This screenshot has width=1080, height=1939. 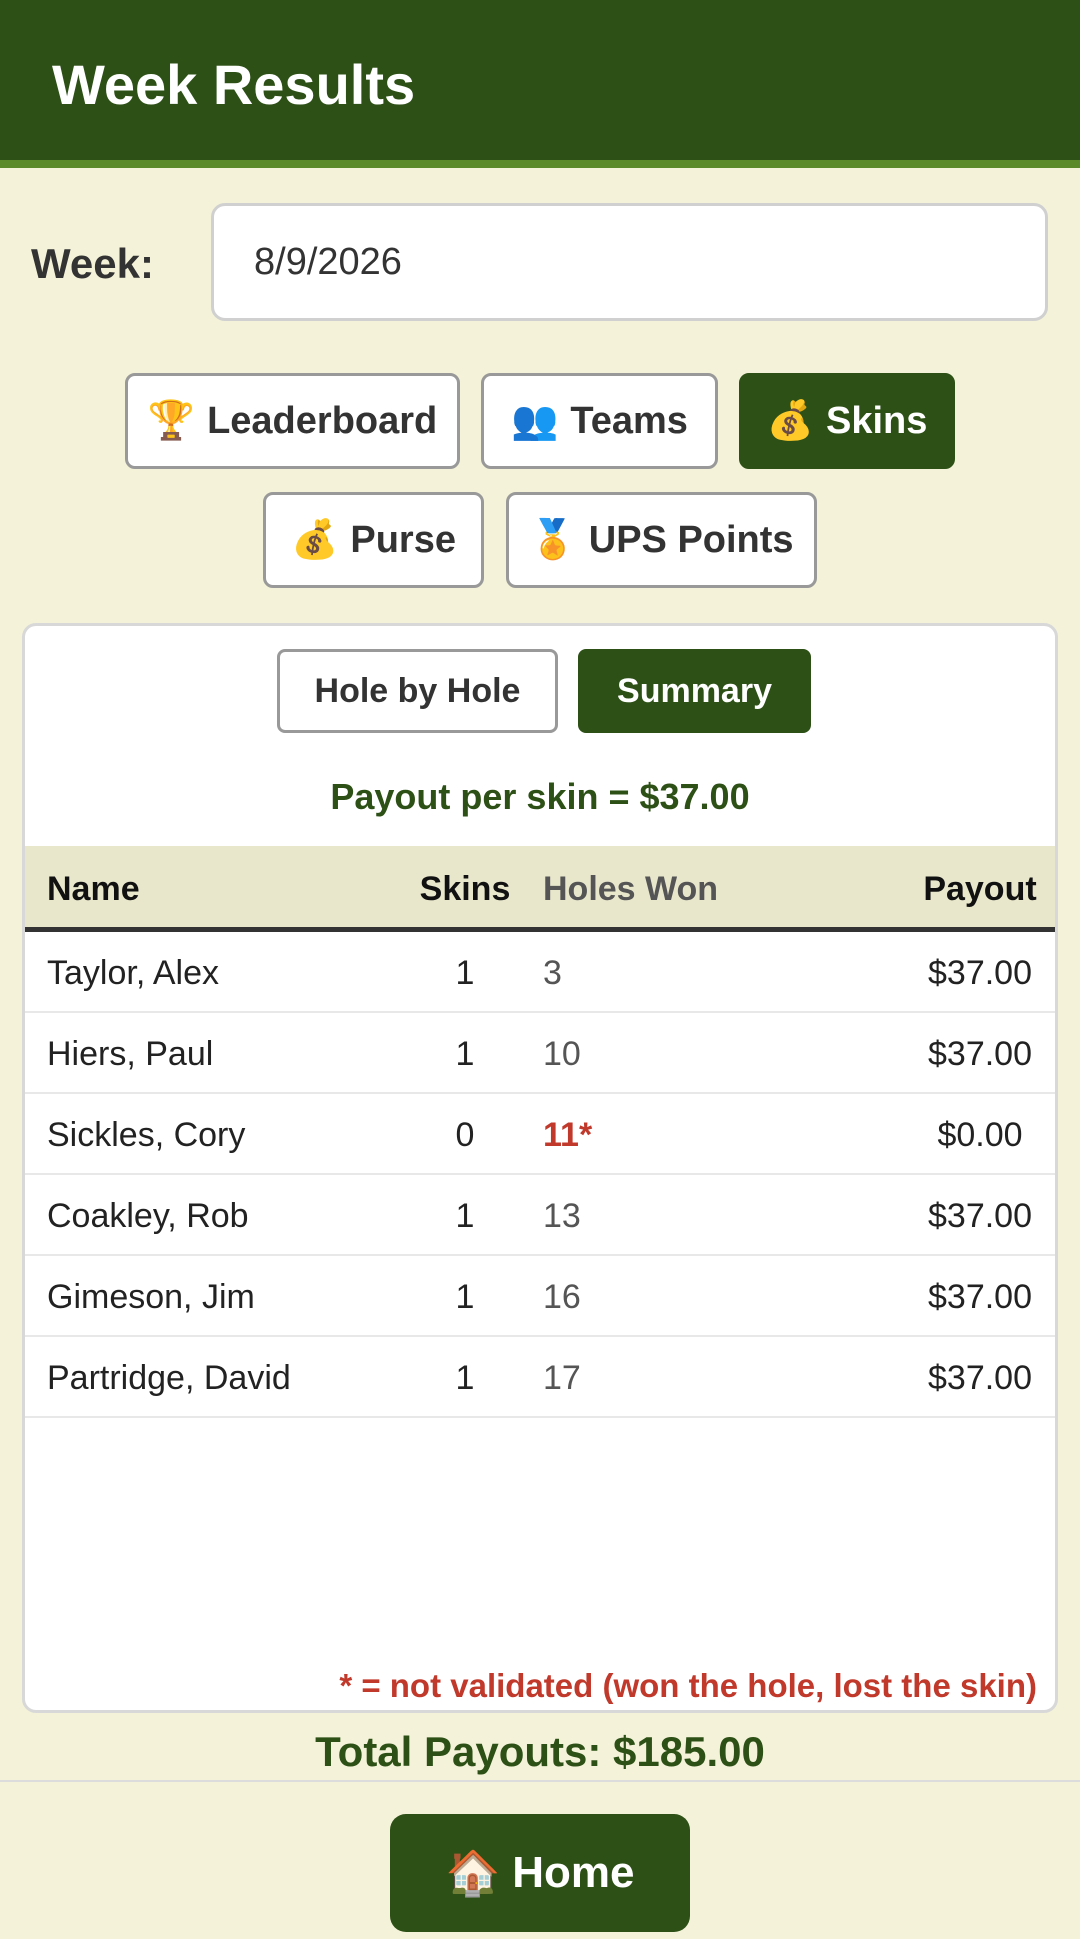 I want to click on week-date-input, so click(x=629, y=262).